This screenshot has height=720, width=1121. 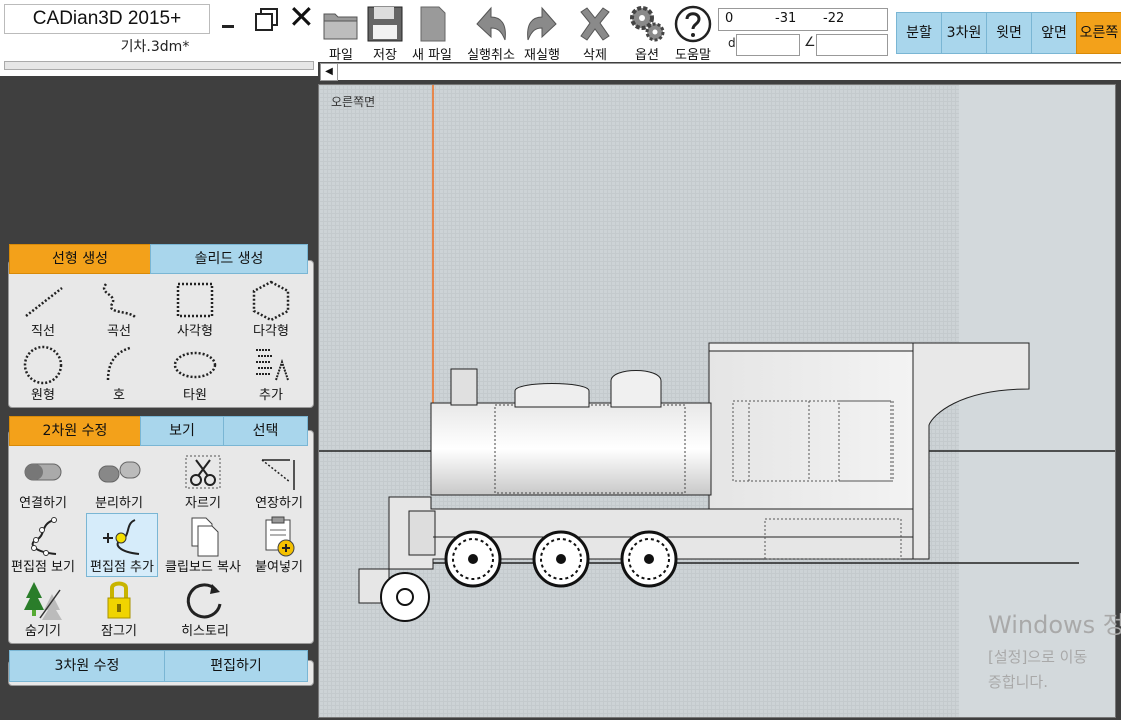 What do you see at coordinates (155, 47) in the screenshot?
I see `file-name: 기차.3dm*` at bounding box center [155, 47].